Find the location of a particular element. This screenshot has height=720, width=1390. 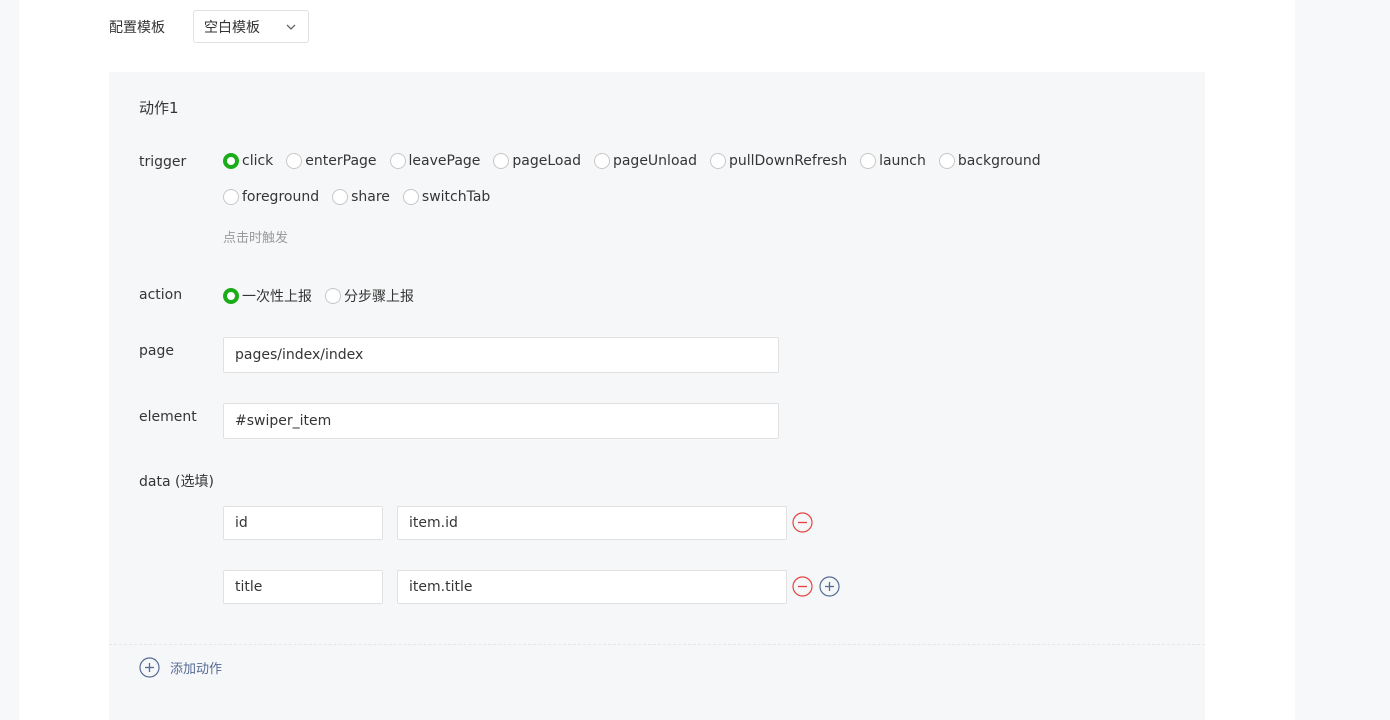

trigger-radio-click: click is located at coordinates (248, 161).